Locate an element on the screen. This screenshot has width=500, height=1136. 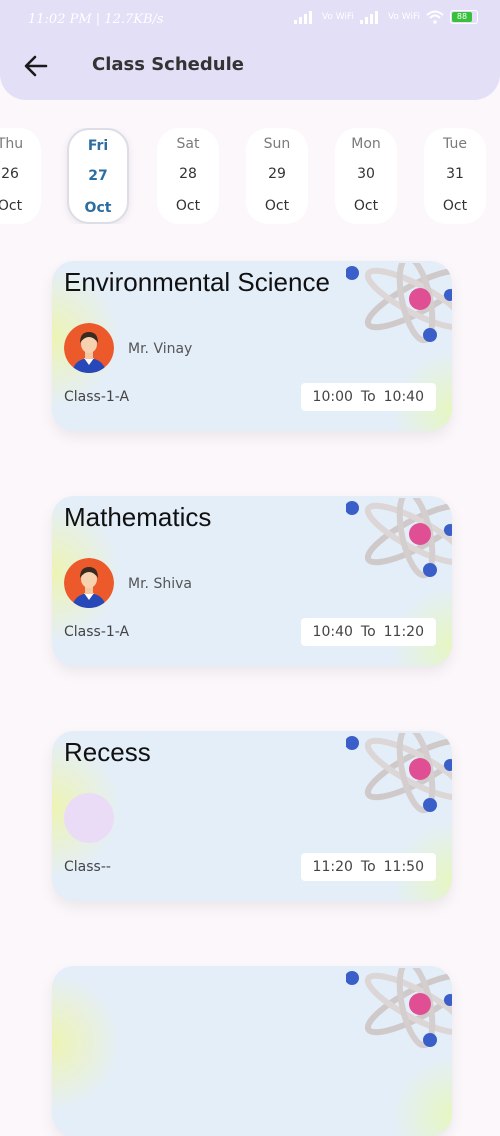
class-time: 11:20 To 11:50 is located at coordinates (368, 867).